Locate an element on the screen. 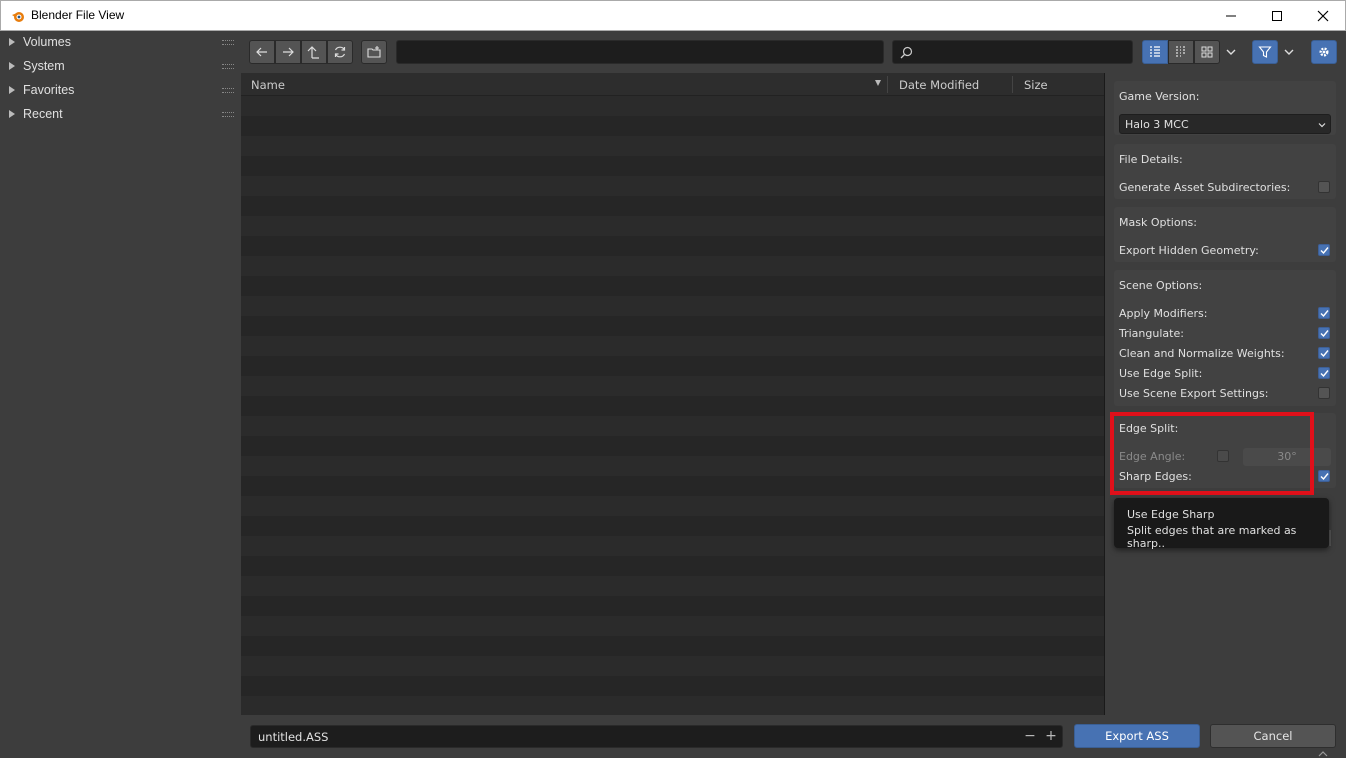  maximize-icon is located at coordinates (1277, 16).